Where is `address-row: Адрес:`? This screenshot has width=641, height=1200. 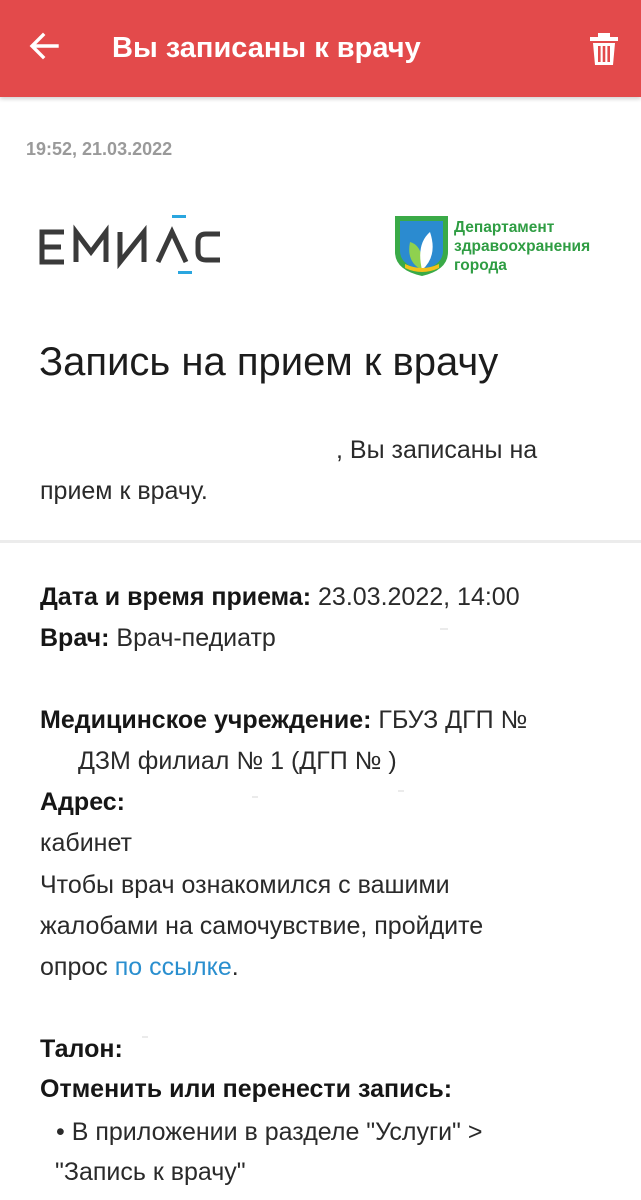
address-row: Адрес: is located at coordinates (82, 802).